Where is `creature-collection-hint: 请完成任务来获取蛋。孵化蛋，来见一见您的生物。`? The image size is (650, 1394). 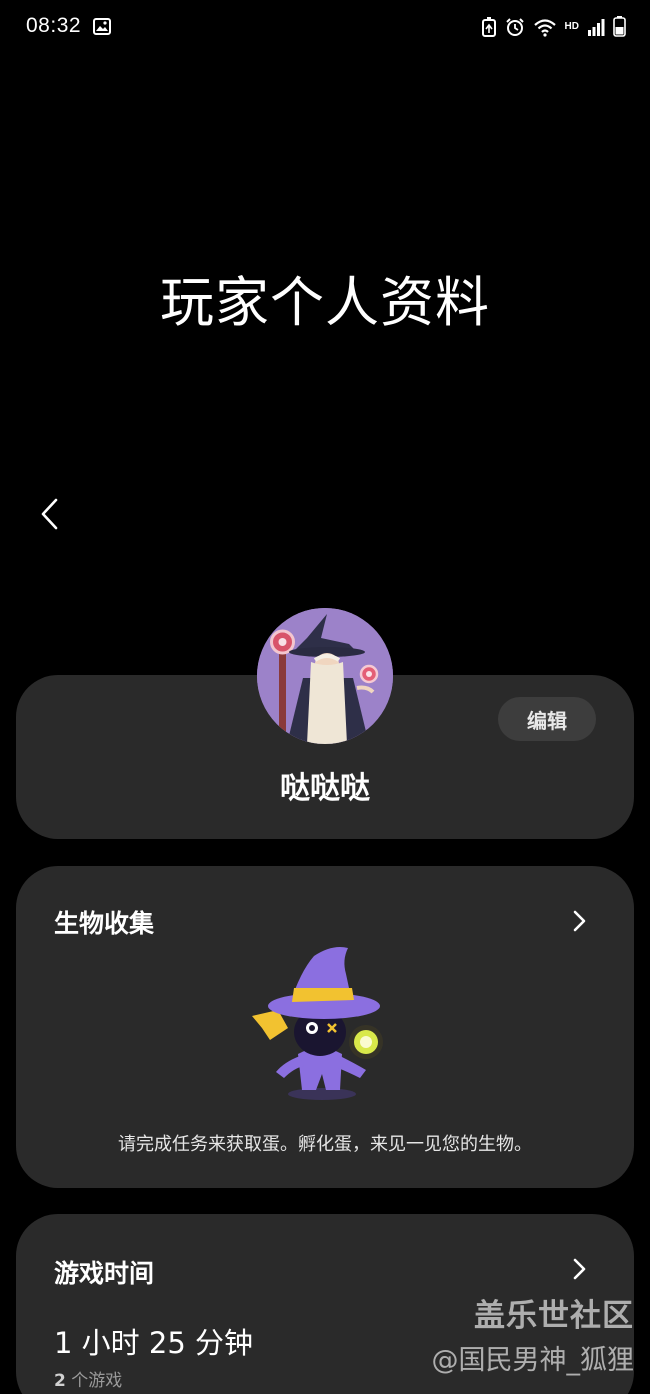
creature-collection-hint: 请完成任务来获取蛋。孵化蛋，来见一见您的生物。 is located at coordinates (325, 1144).